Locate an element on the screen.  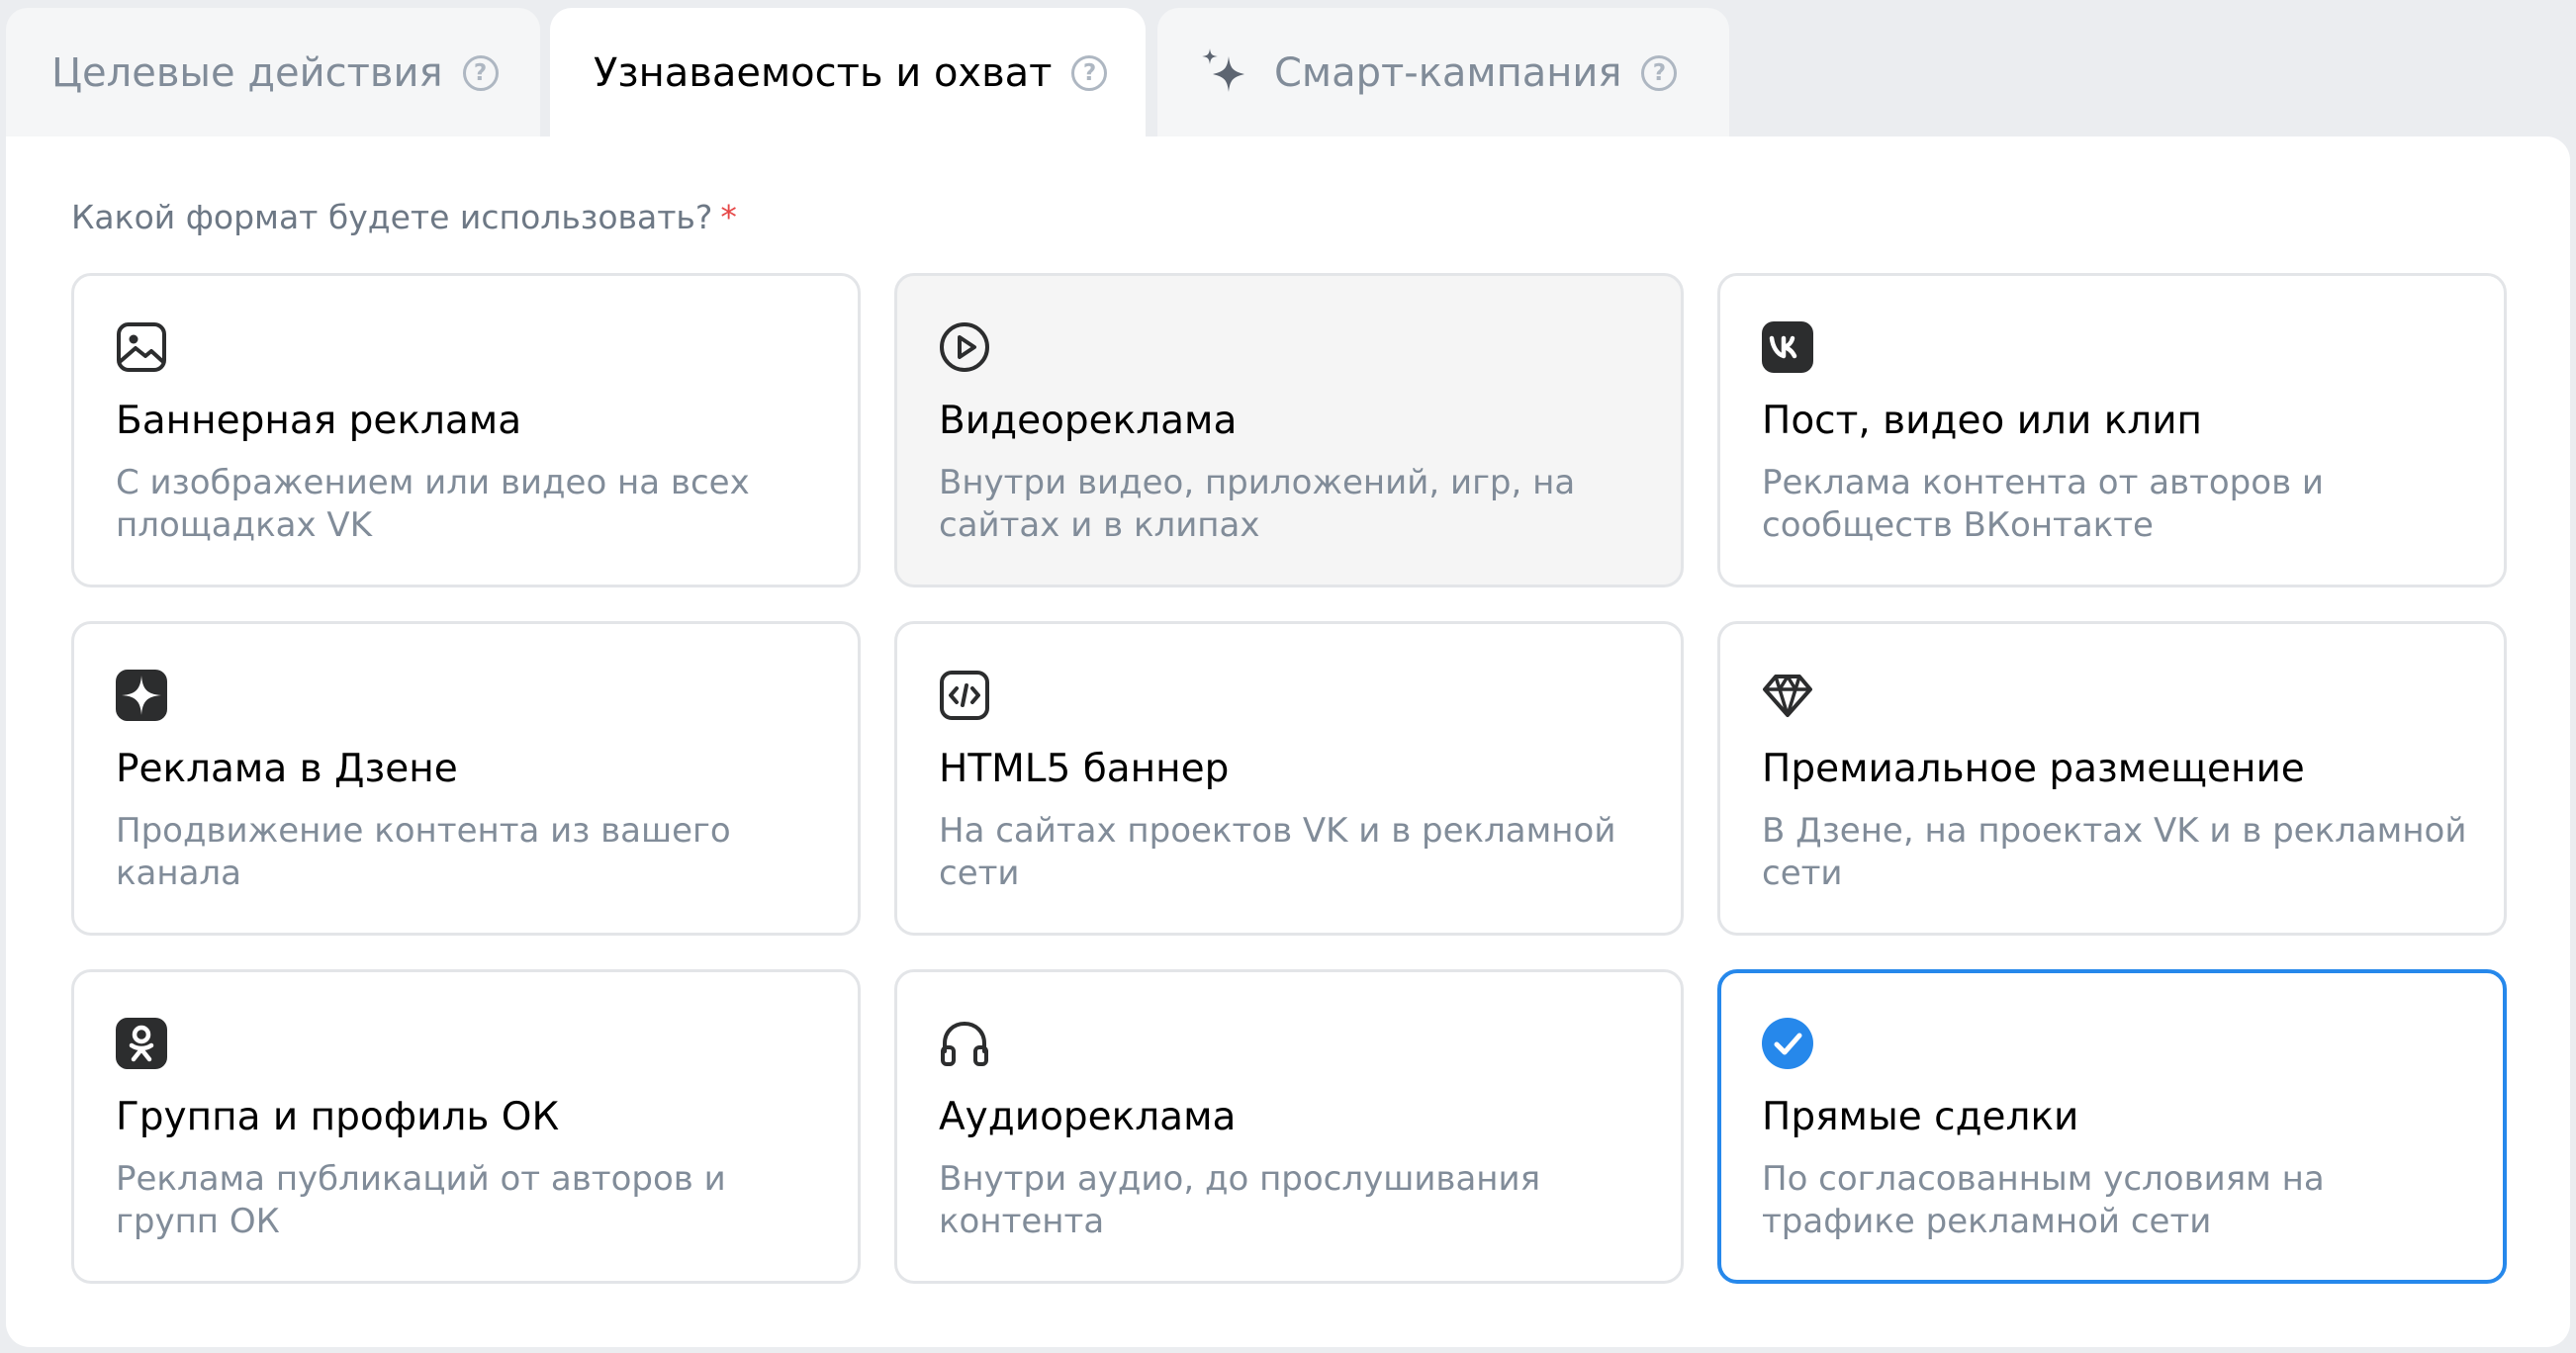
format-title: Группа и профиль ОК is located at coordinates (338, 1117).